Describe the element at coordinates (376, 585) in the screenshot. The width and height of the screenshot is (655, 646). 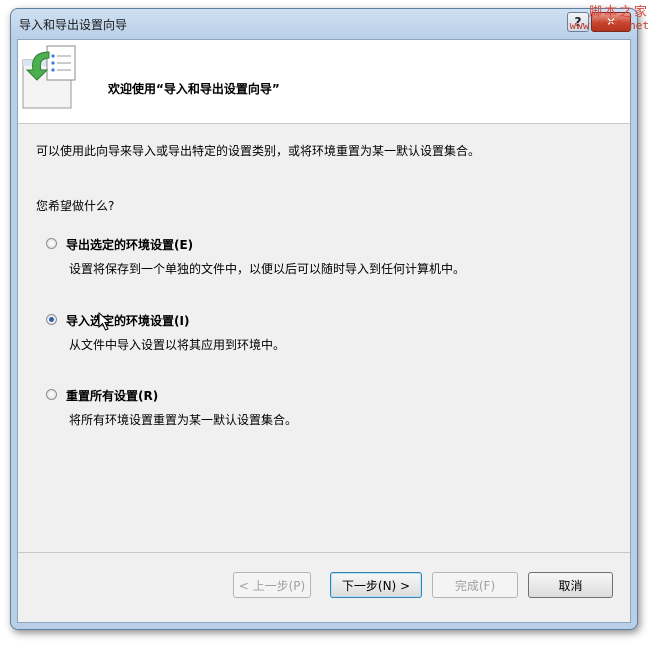
I see `next-button: 下一步(N) >` at that location.